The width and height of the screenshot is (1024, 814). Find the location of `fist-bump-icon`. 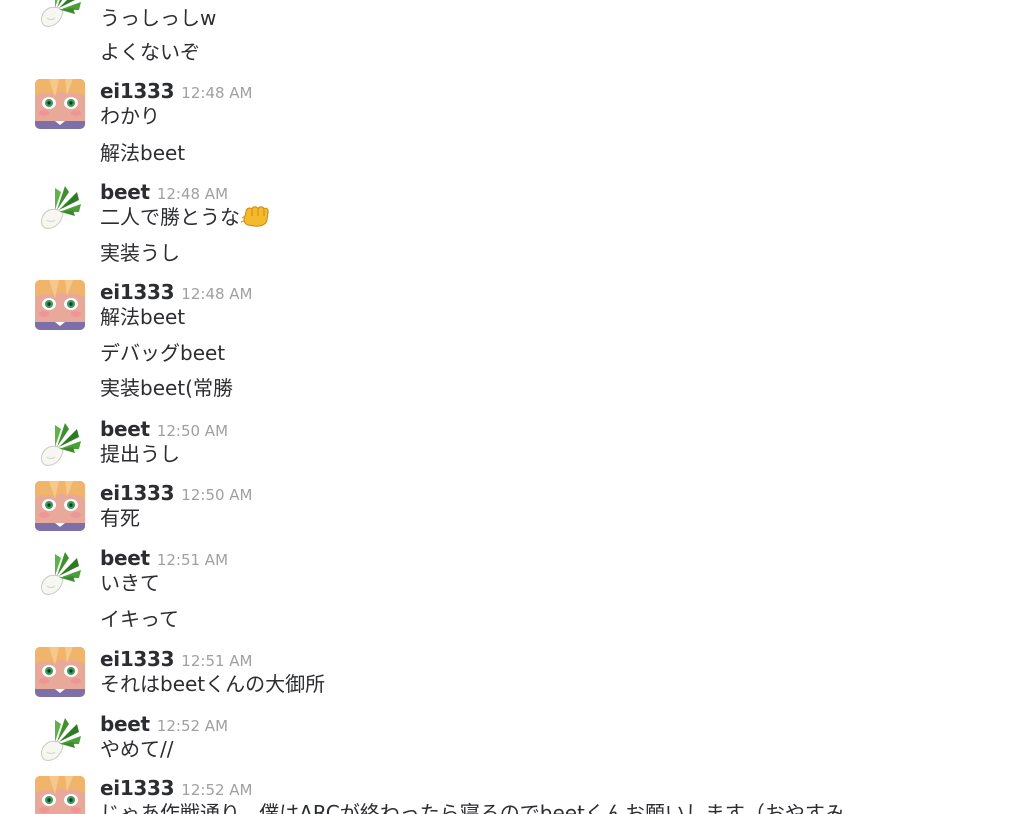

fist-bump-icon is located at coordinates (255, 219).